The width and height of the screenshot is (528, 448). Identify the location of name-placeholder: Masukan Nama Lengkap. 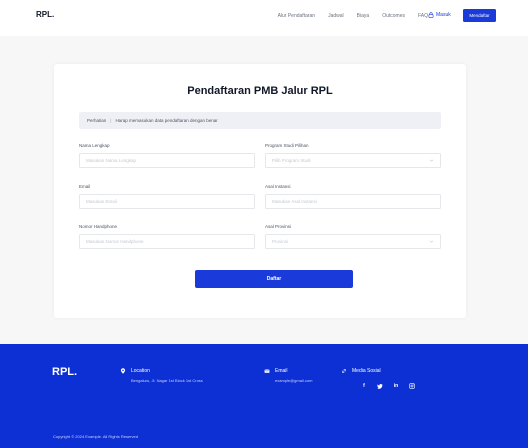
(111, 160).